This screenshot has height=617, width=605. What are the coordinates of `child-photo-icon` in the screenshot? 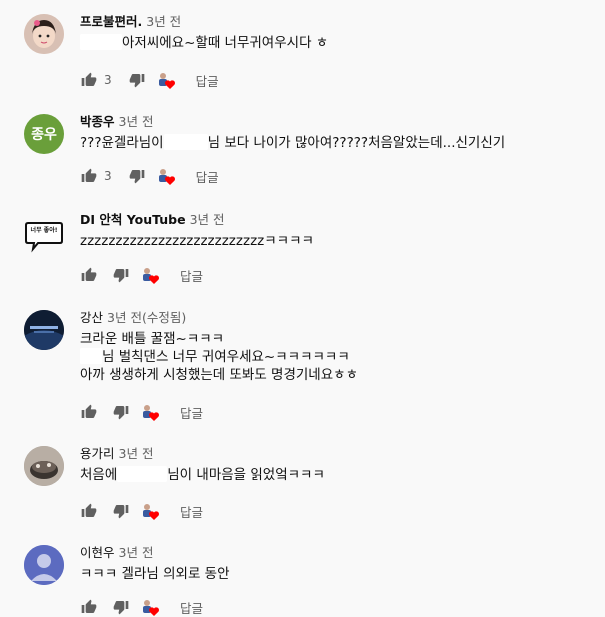 It's located at (44, 34).